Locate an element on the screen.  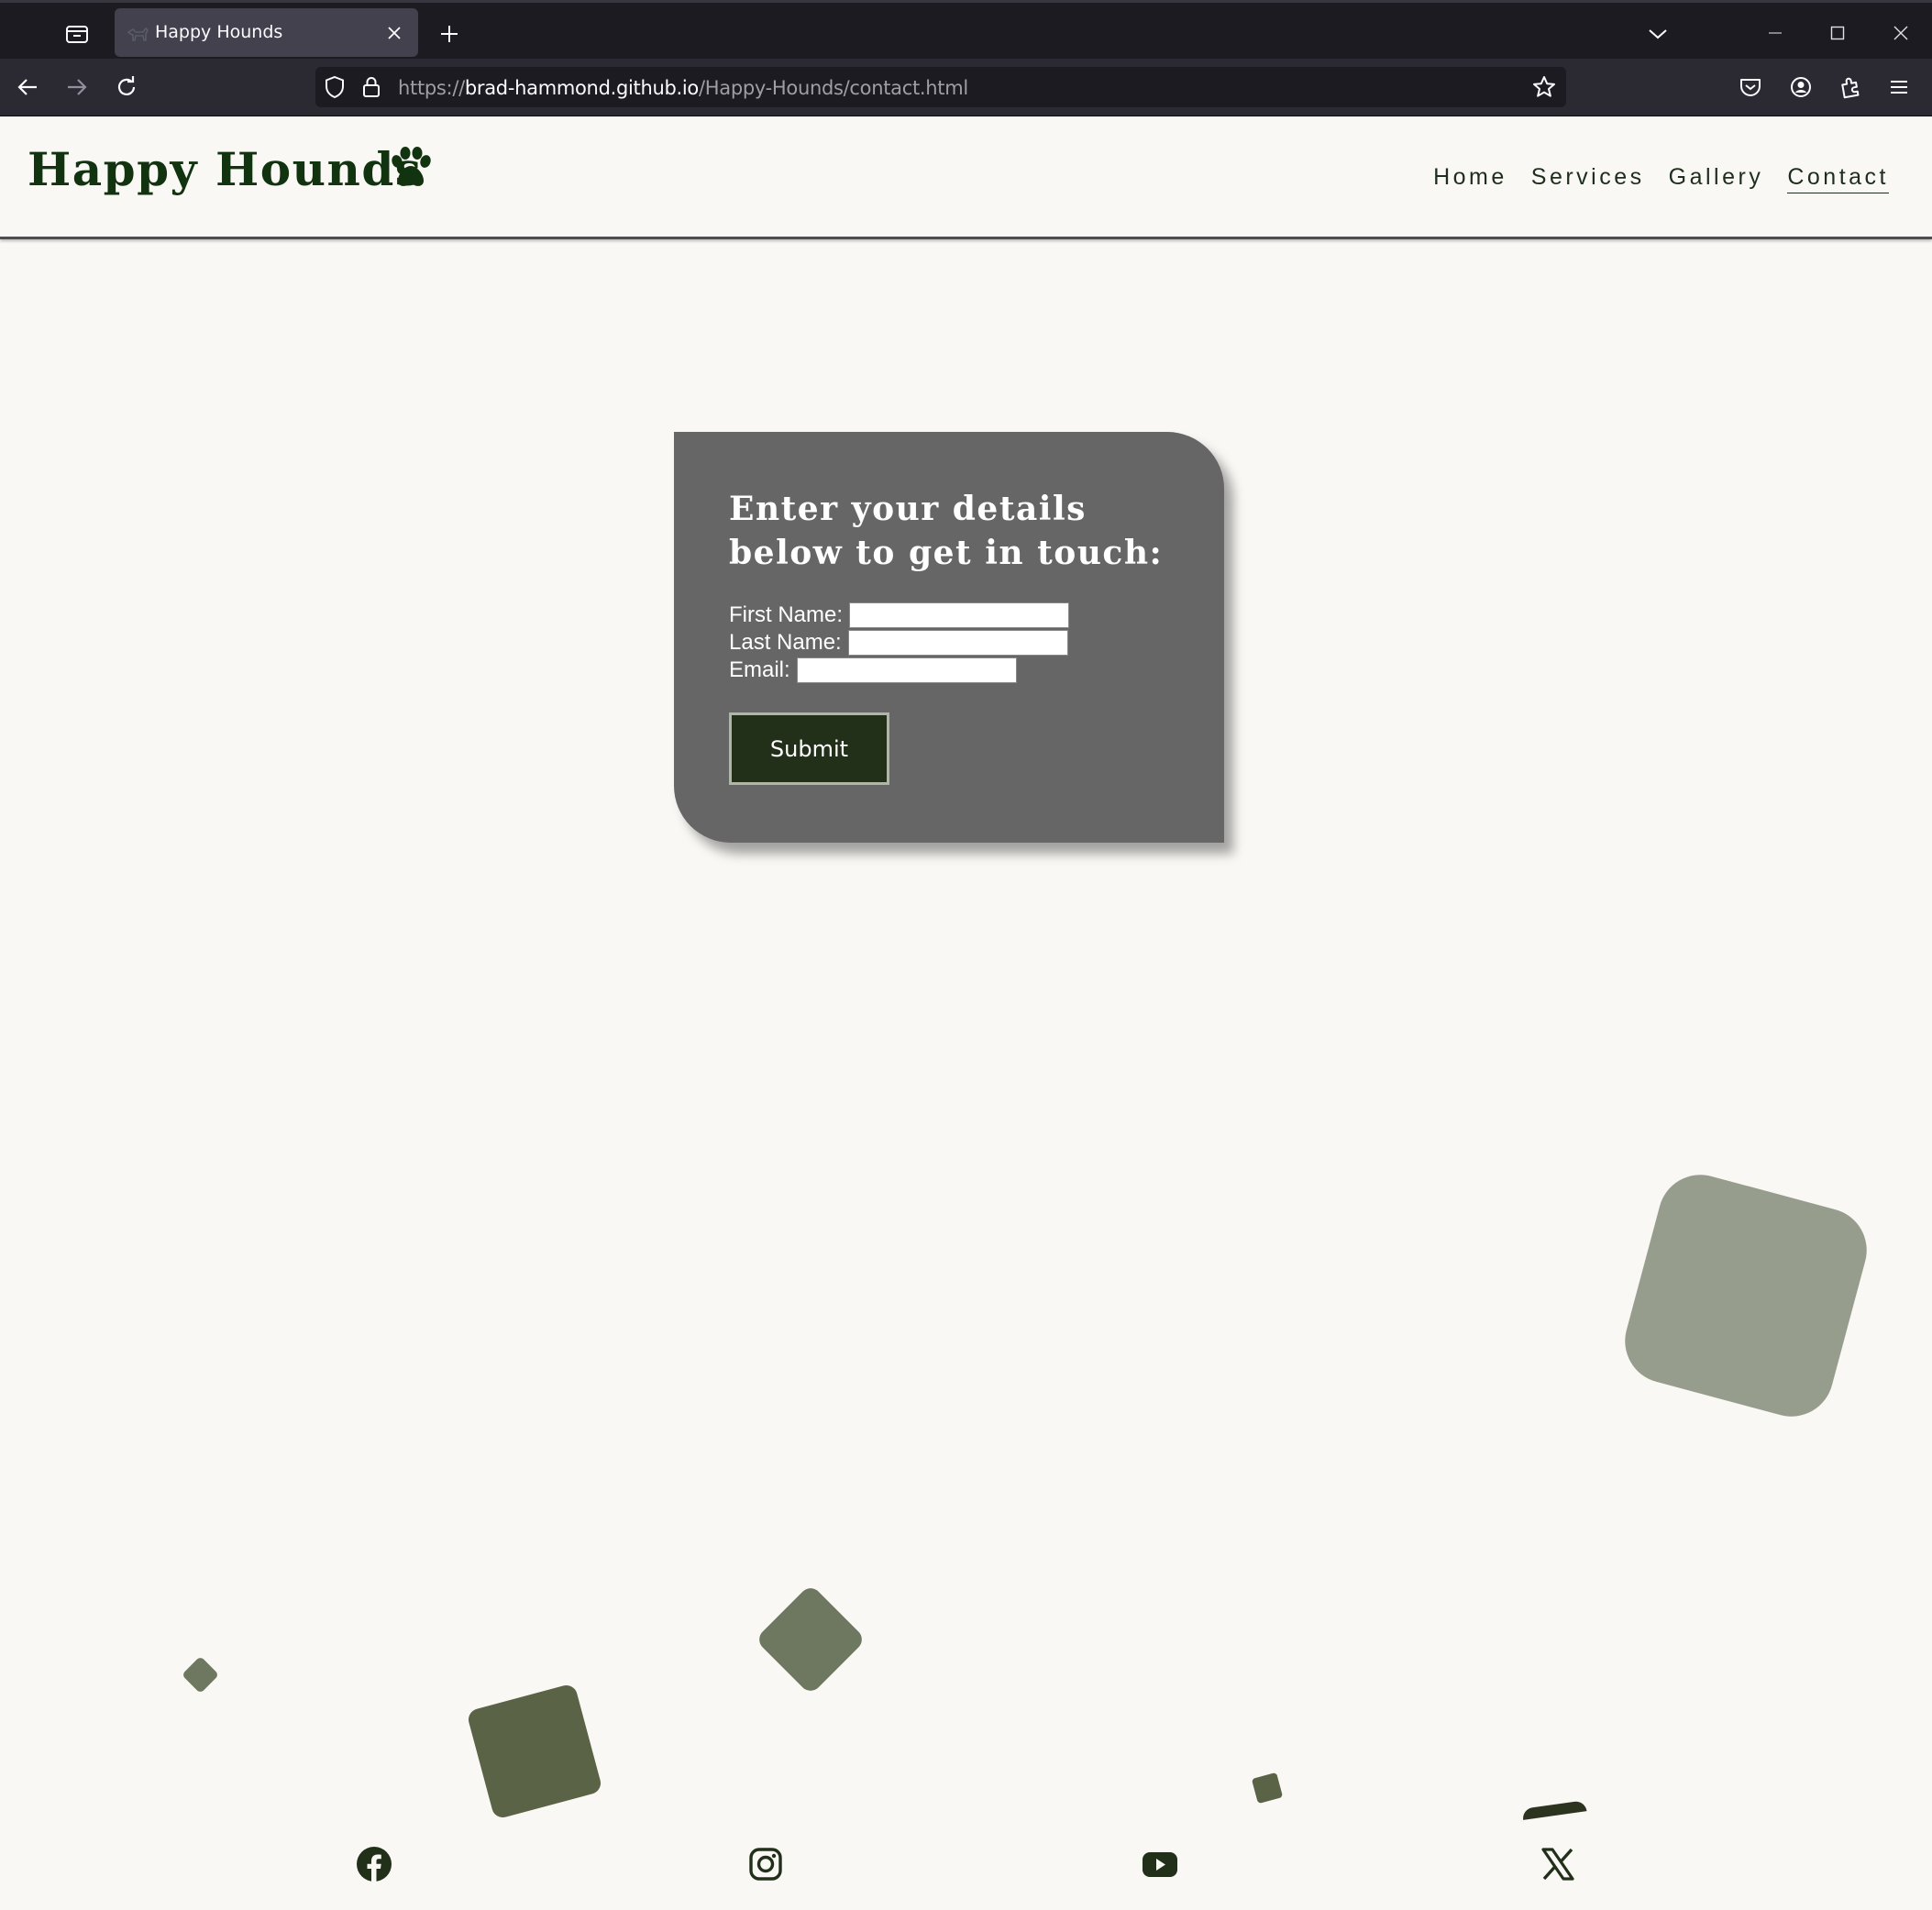
last-name-row: Last Name: is located at coordinates (898, 643).